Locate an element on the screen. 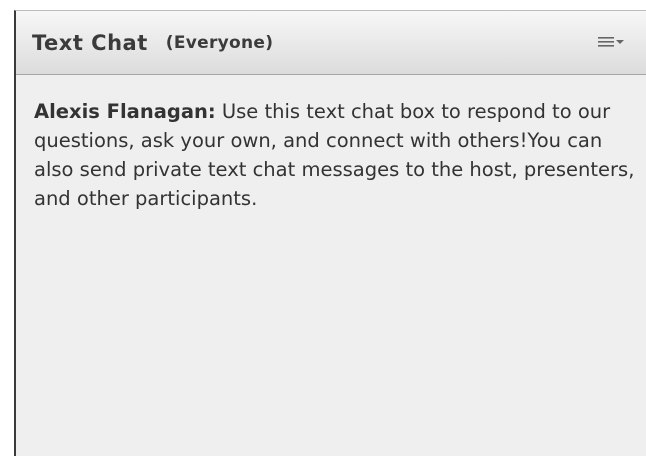 Image resolution: width=646 pixels, height=456 pixels. pod-title: Text Chat is located at coordinates (90, 42).